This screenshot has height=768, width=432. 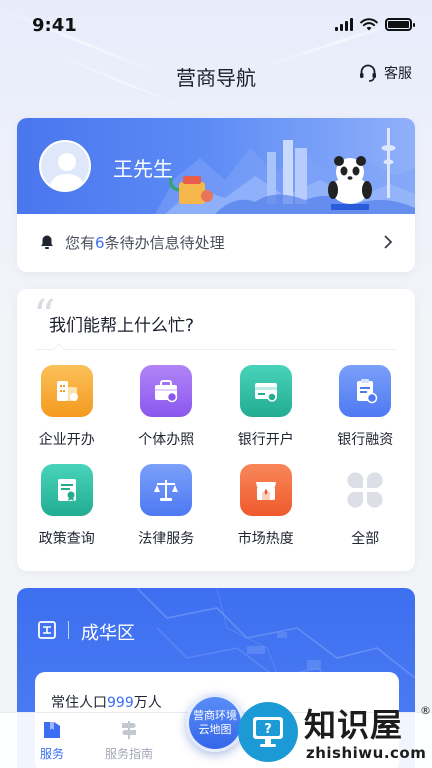 I want to click on todo-count: 6, so click(x=100, y=243).